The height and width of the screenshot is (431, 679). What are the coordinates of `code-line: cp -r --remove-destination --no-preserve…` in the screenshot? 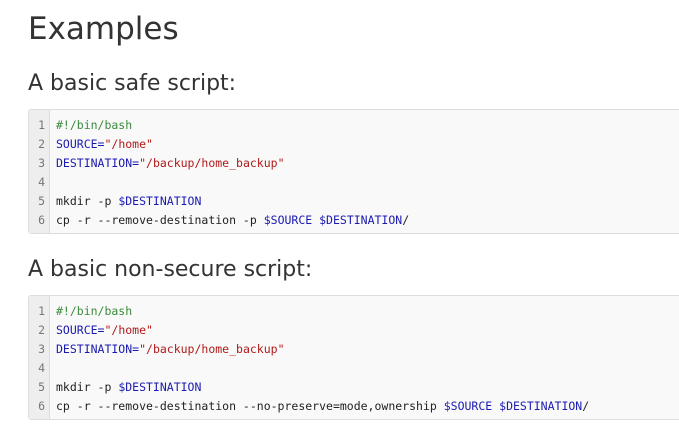 It's located at (367, 406).